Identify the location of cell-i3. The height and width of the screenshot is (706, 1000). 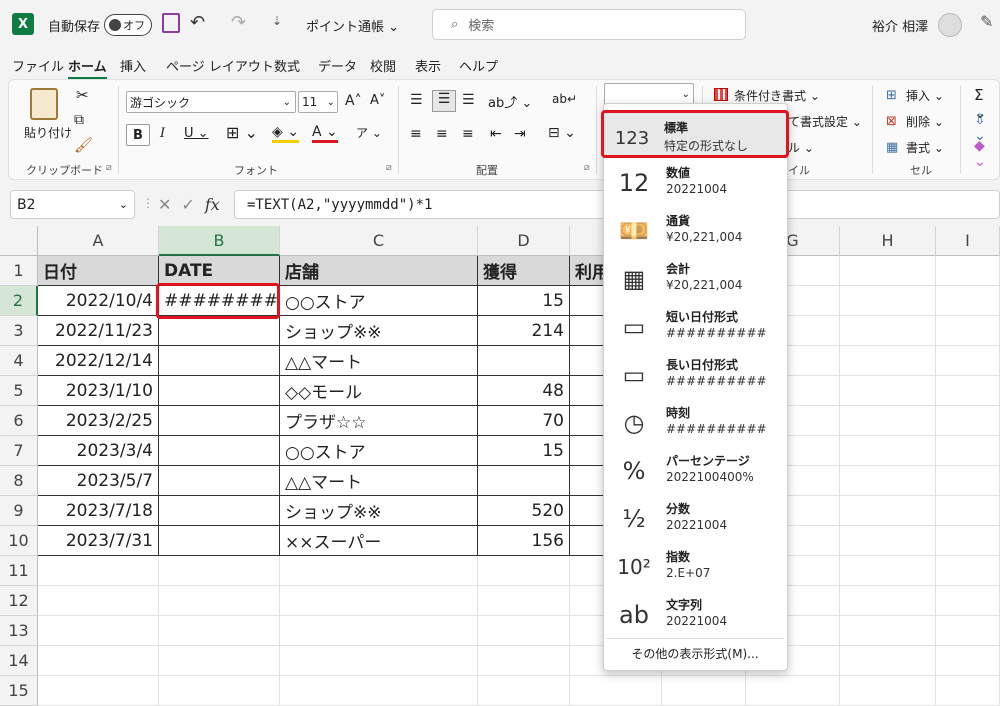
(968, 331).